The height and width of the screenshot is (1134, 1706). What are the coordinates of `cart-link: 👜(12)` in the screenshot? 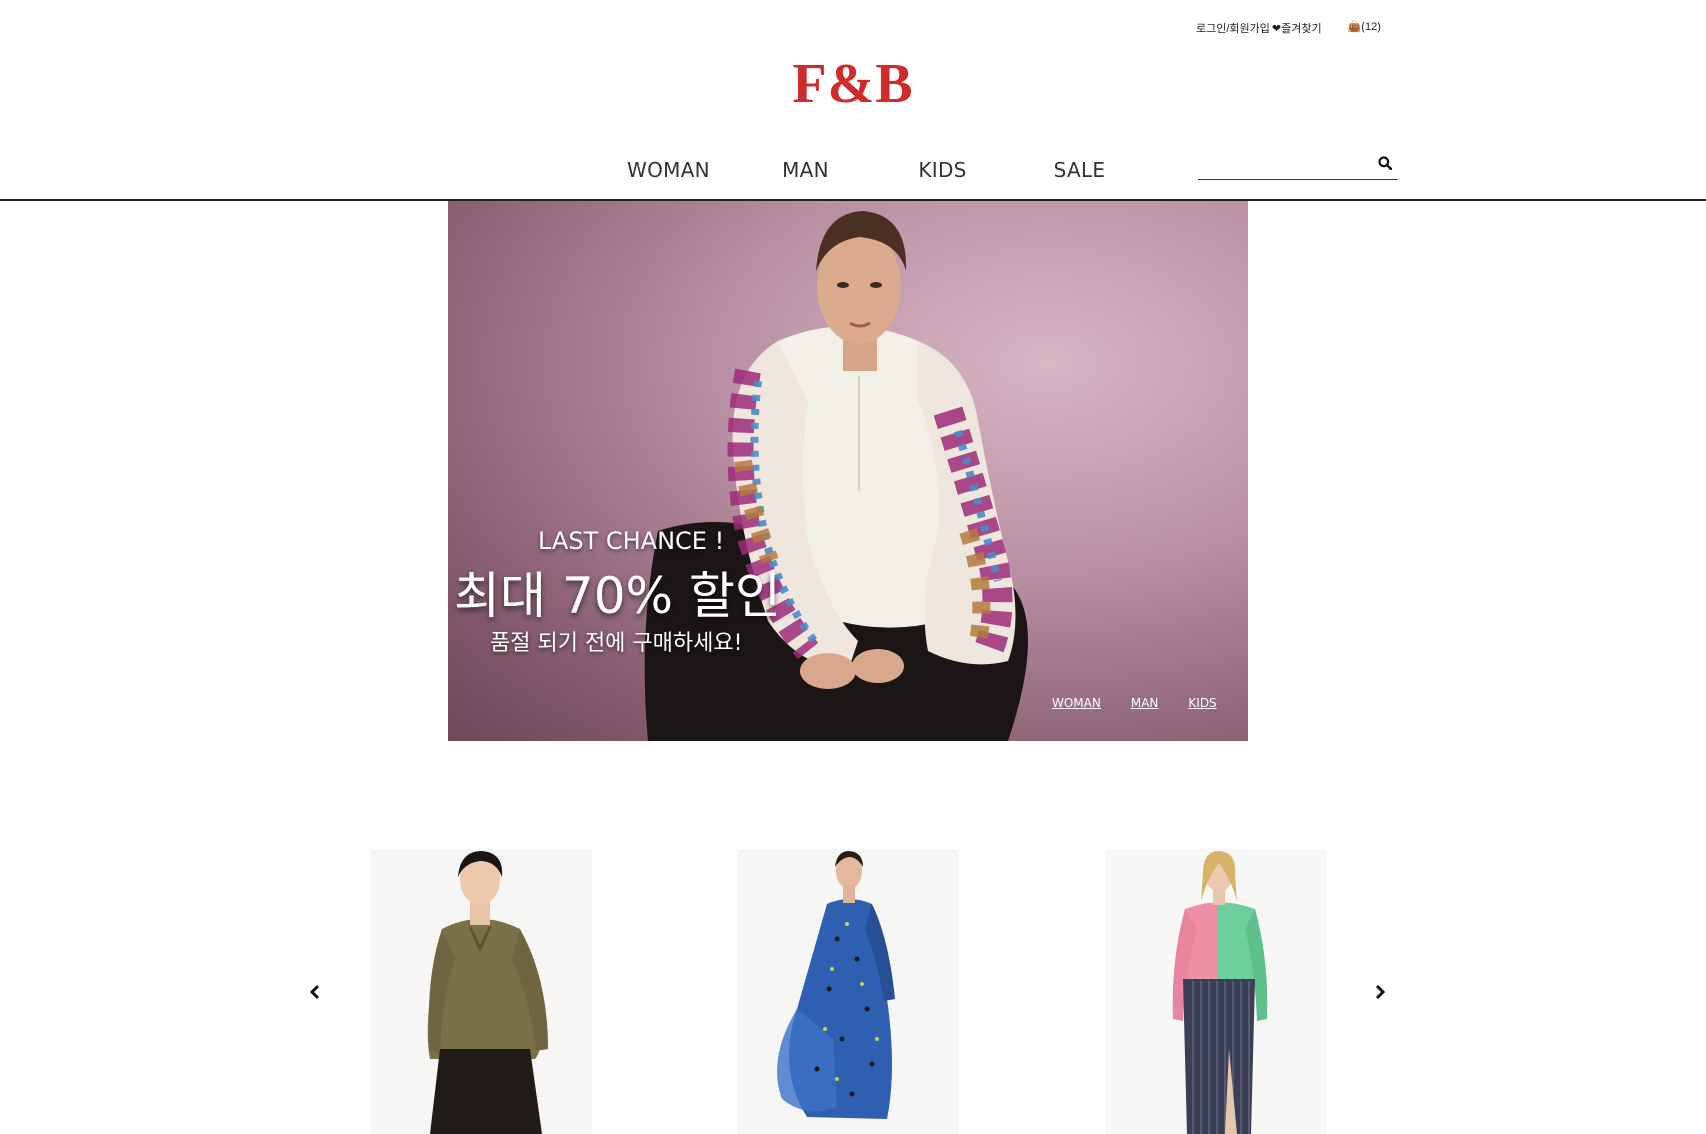 It's located at (1364, 28).